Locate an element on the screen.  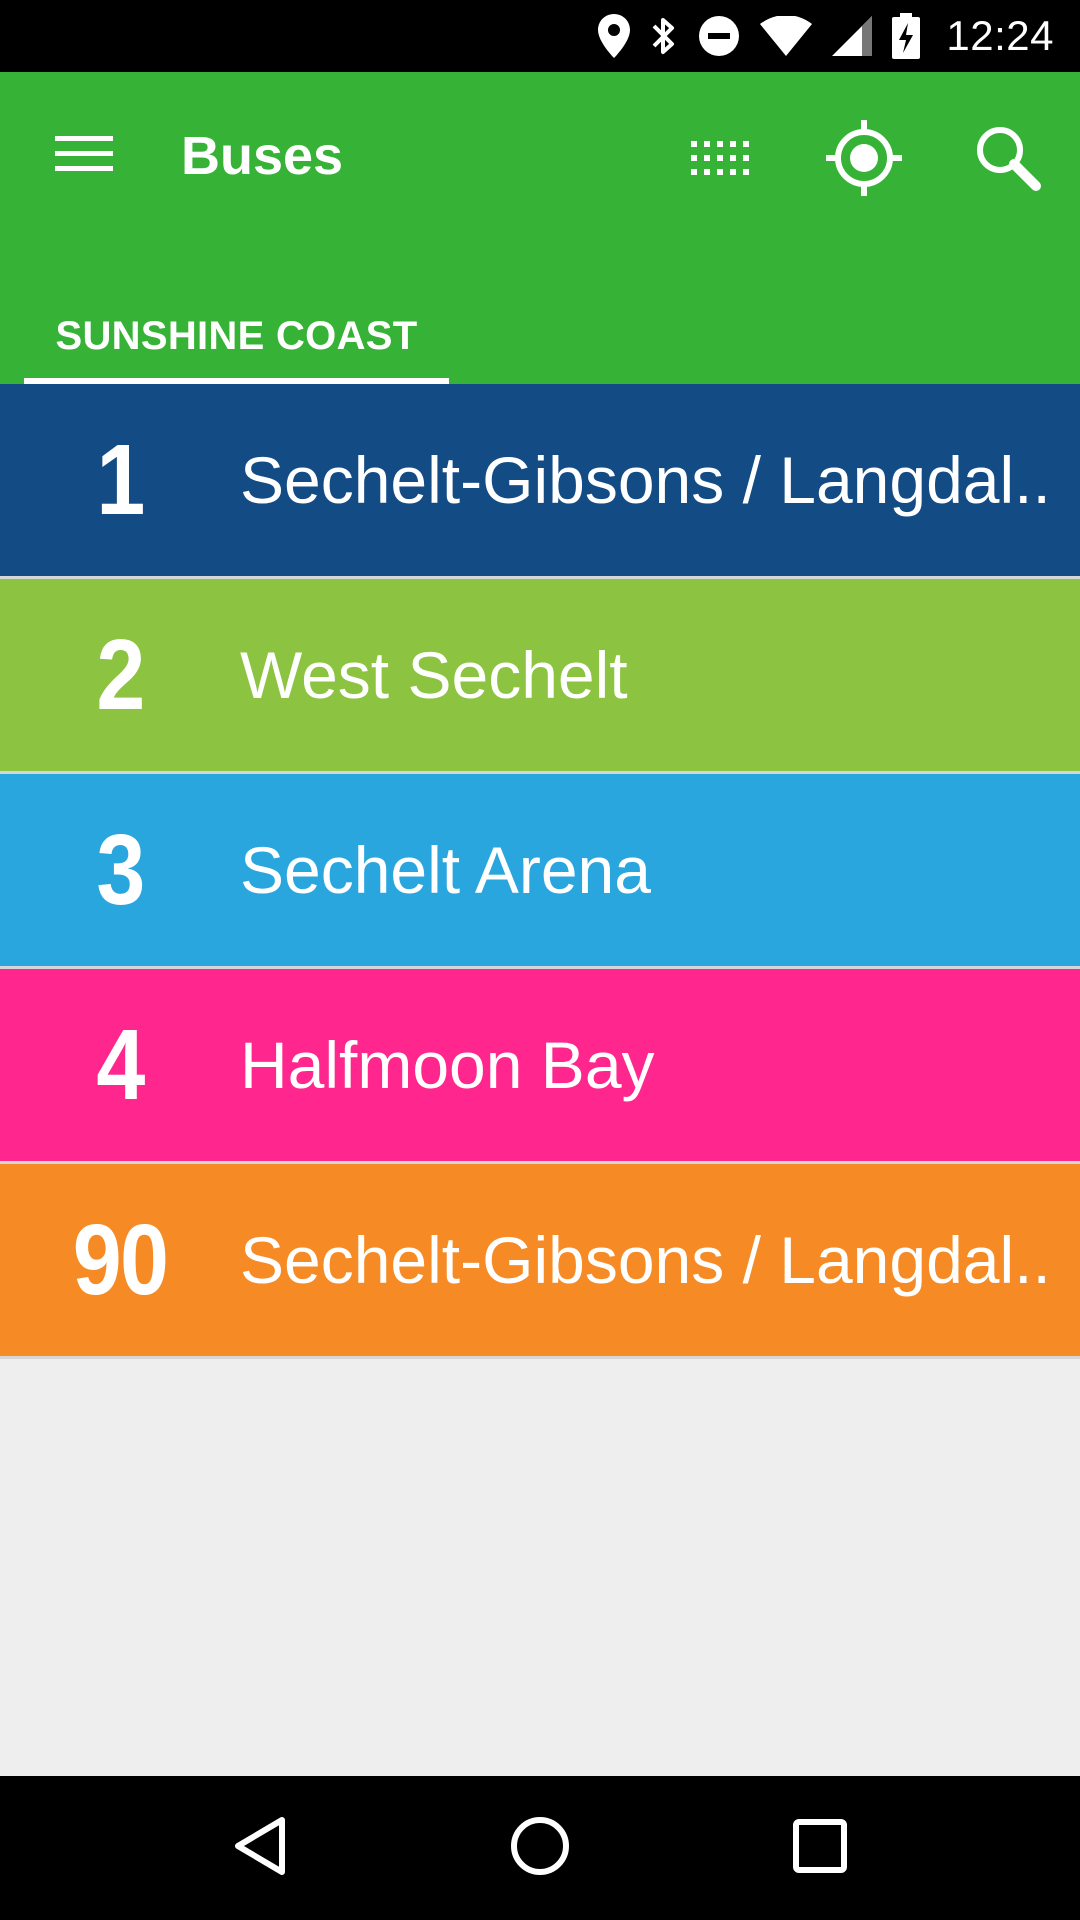
route-name: West Sechelt is located at coordinates (434, 675).